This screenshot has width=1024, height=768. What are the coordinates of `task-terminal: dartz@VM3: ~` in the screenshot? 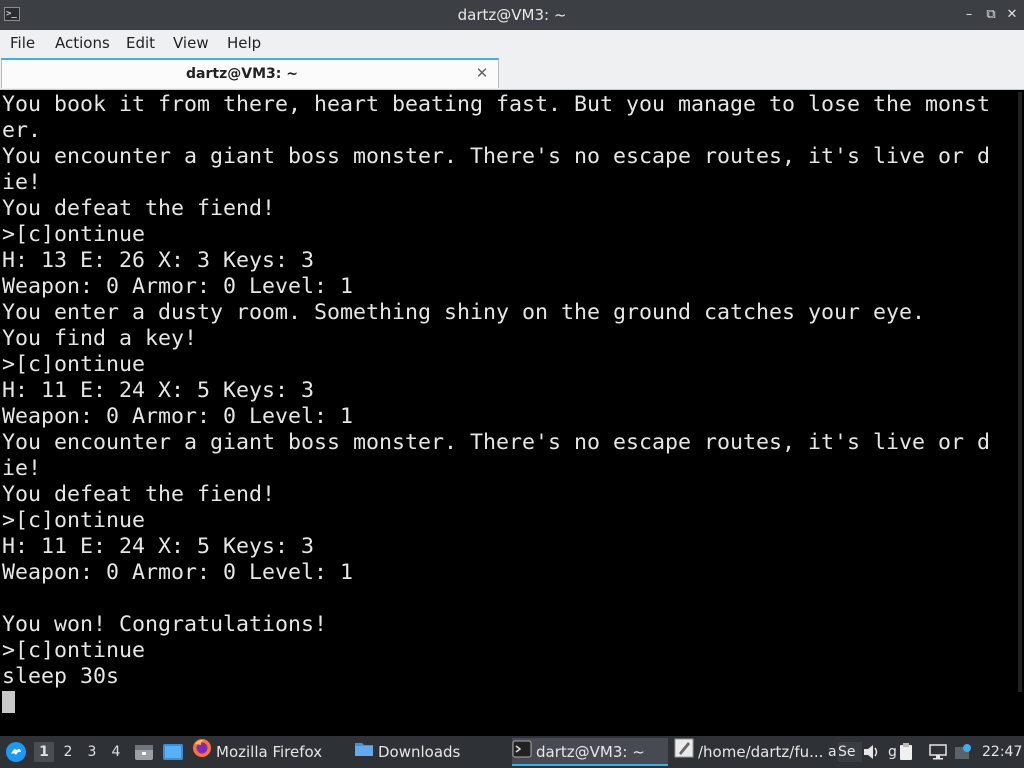 It's located at (590, 752).